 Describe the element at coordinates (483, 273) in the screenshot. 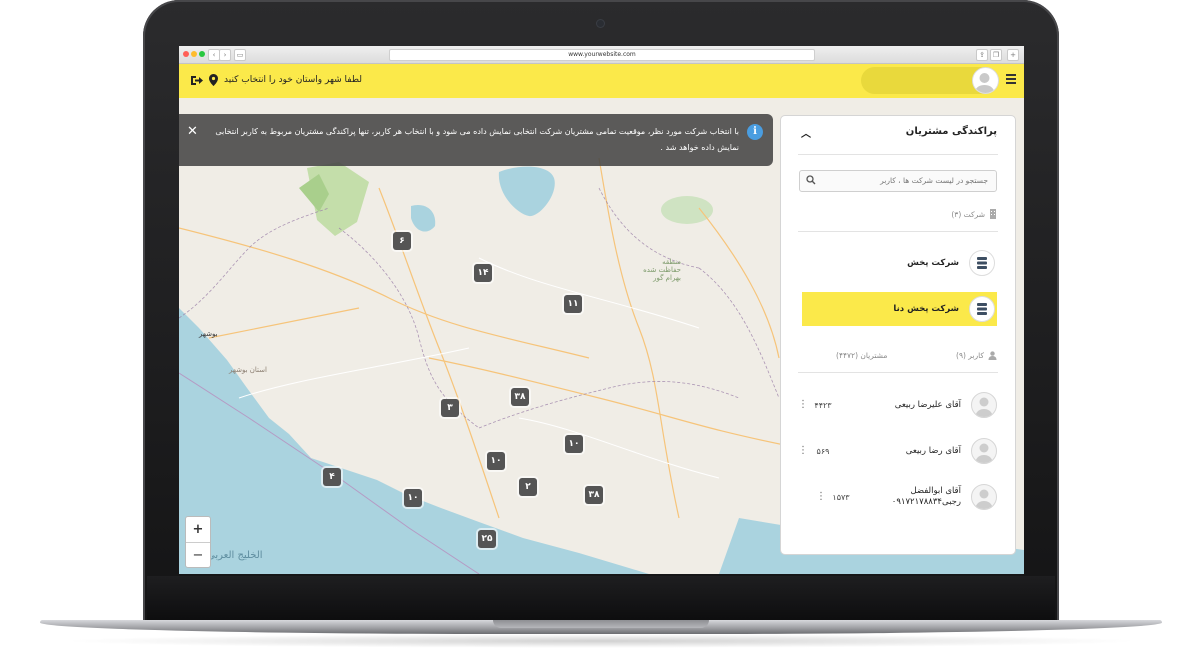

I see `map-cluster-marker: ۱۴` at that location.